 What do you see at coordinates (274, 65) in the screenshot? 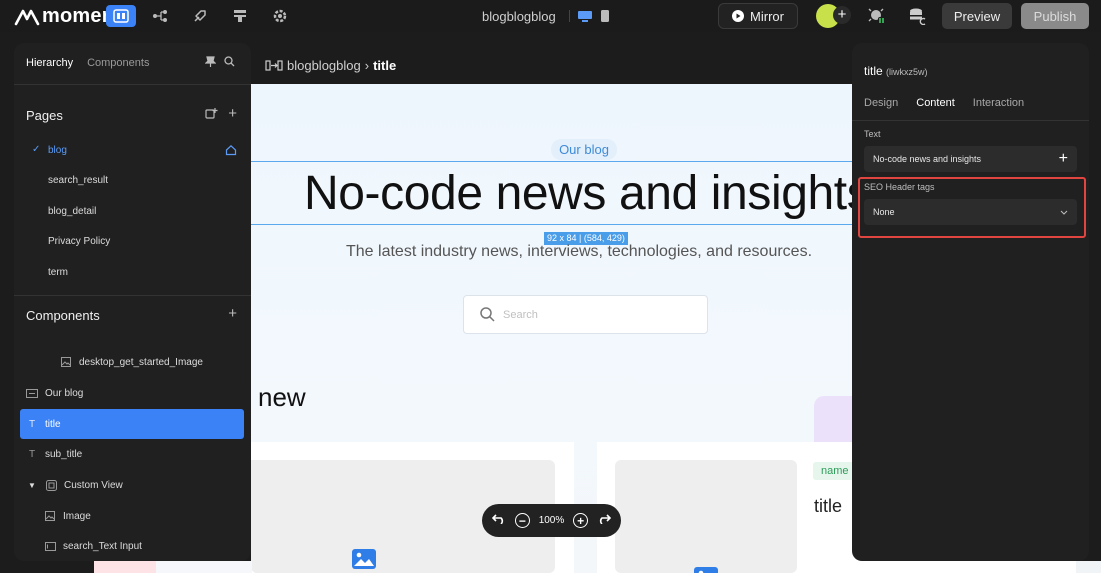
I see `component-link-icon` at bounding box center [274, 65].